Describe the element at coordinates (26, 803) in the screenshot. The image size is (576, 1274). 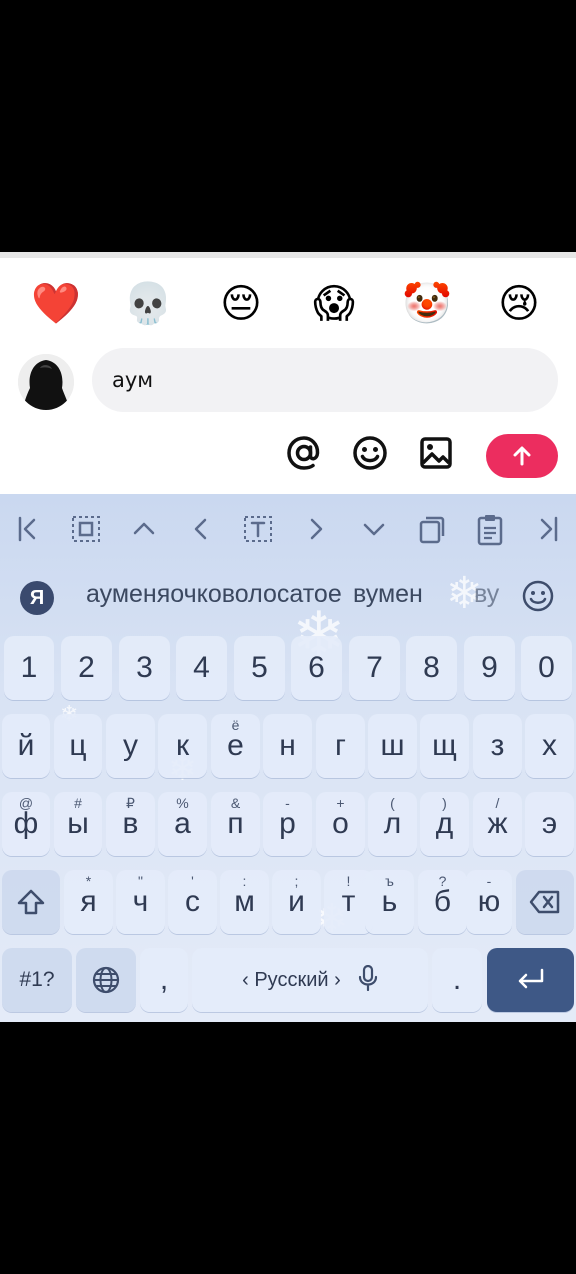
I see `key-alt-label: @` at that location.